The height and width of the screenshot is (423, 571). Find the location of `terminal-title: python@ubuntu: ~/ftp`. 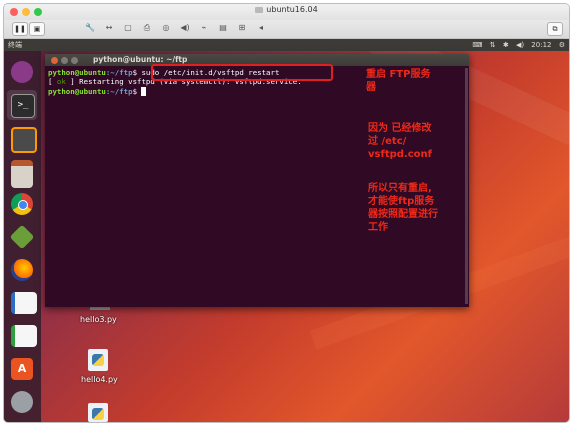

terminal-title: python@ubuntu: ~/ftp is located at coordinates (140, 59).